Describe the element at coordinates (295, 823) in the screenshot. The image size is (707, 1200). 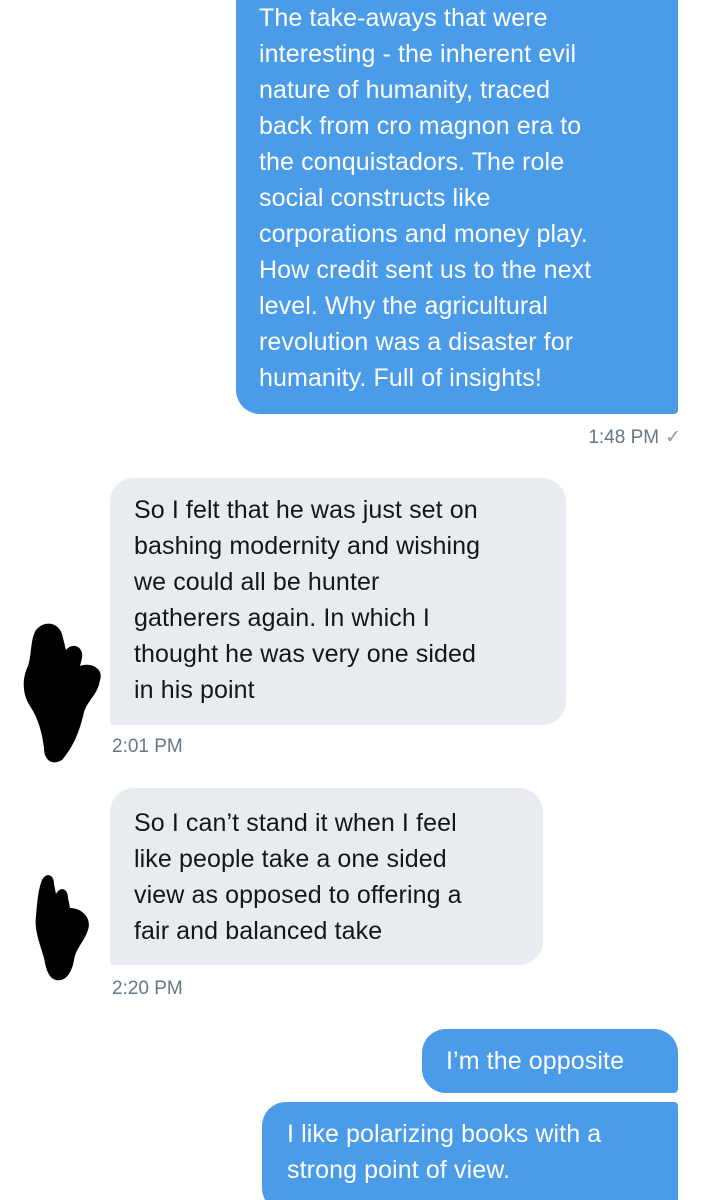
I see `message-line: So I can’t stand it when I feel` at that location.